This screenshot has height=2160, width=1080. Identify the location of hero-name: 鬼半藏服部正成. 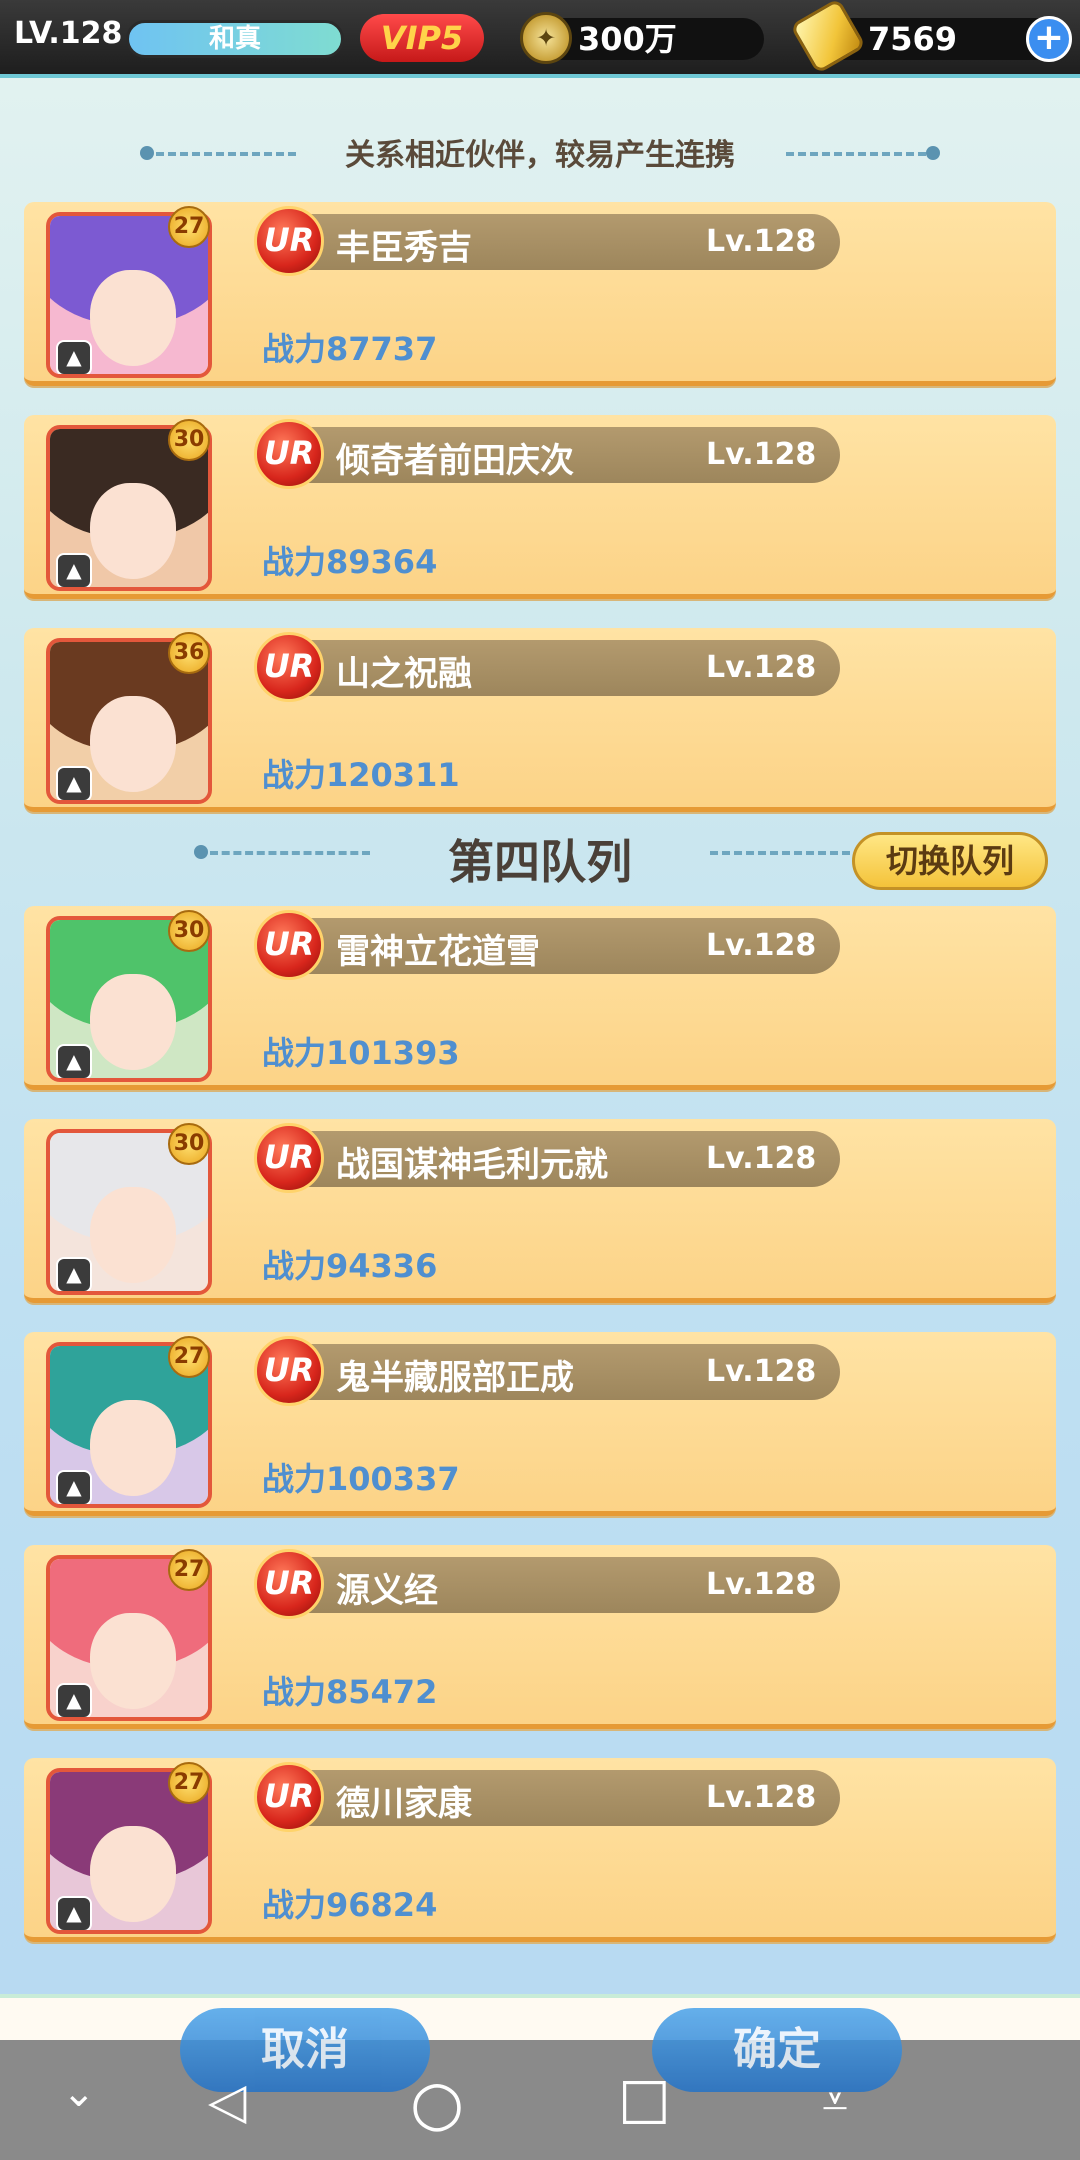
(455, 1378).